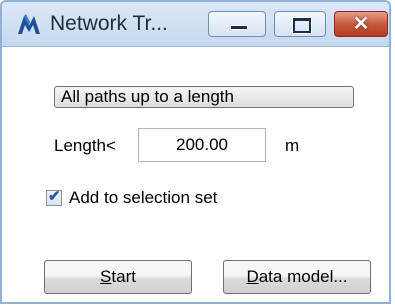  What do you see at coordinates (292, 145) in the screenshot?
I see `length-unit: m` at bounding box center [292, 145].